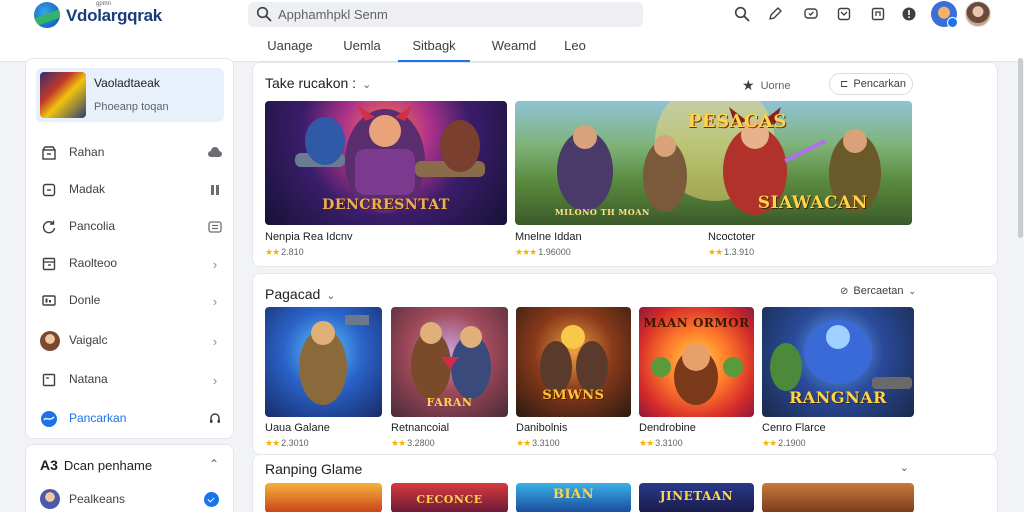 Image resolution: width=1024 pixels, height=512 pixels. Describe the element at coordinates (978, 14) in the screenshot. I see `user-avatar` at that location.